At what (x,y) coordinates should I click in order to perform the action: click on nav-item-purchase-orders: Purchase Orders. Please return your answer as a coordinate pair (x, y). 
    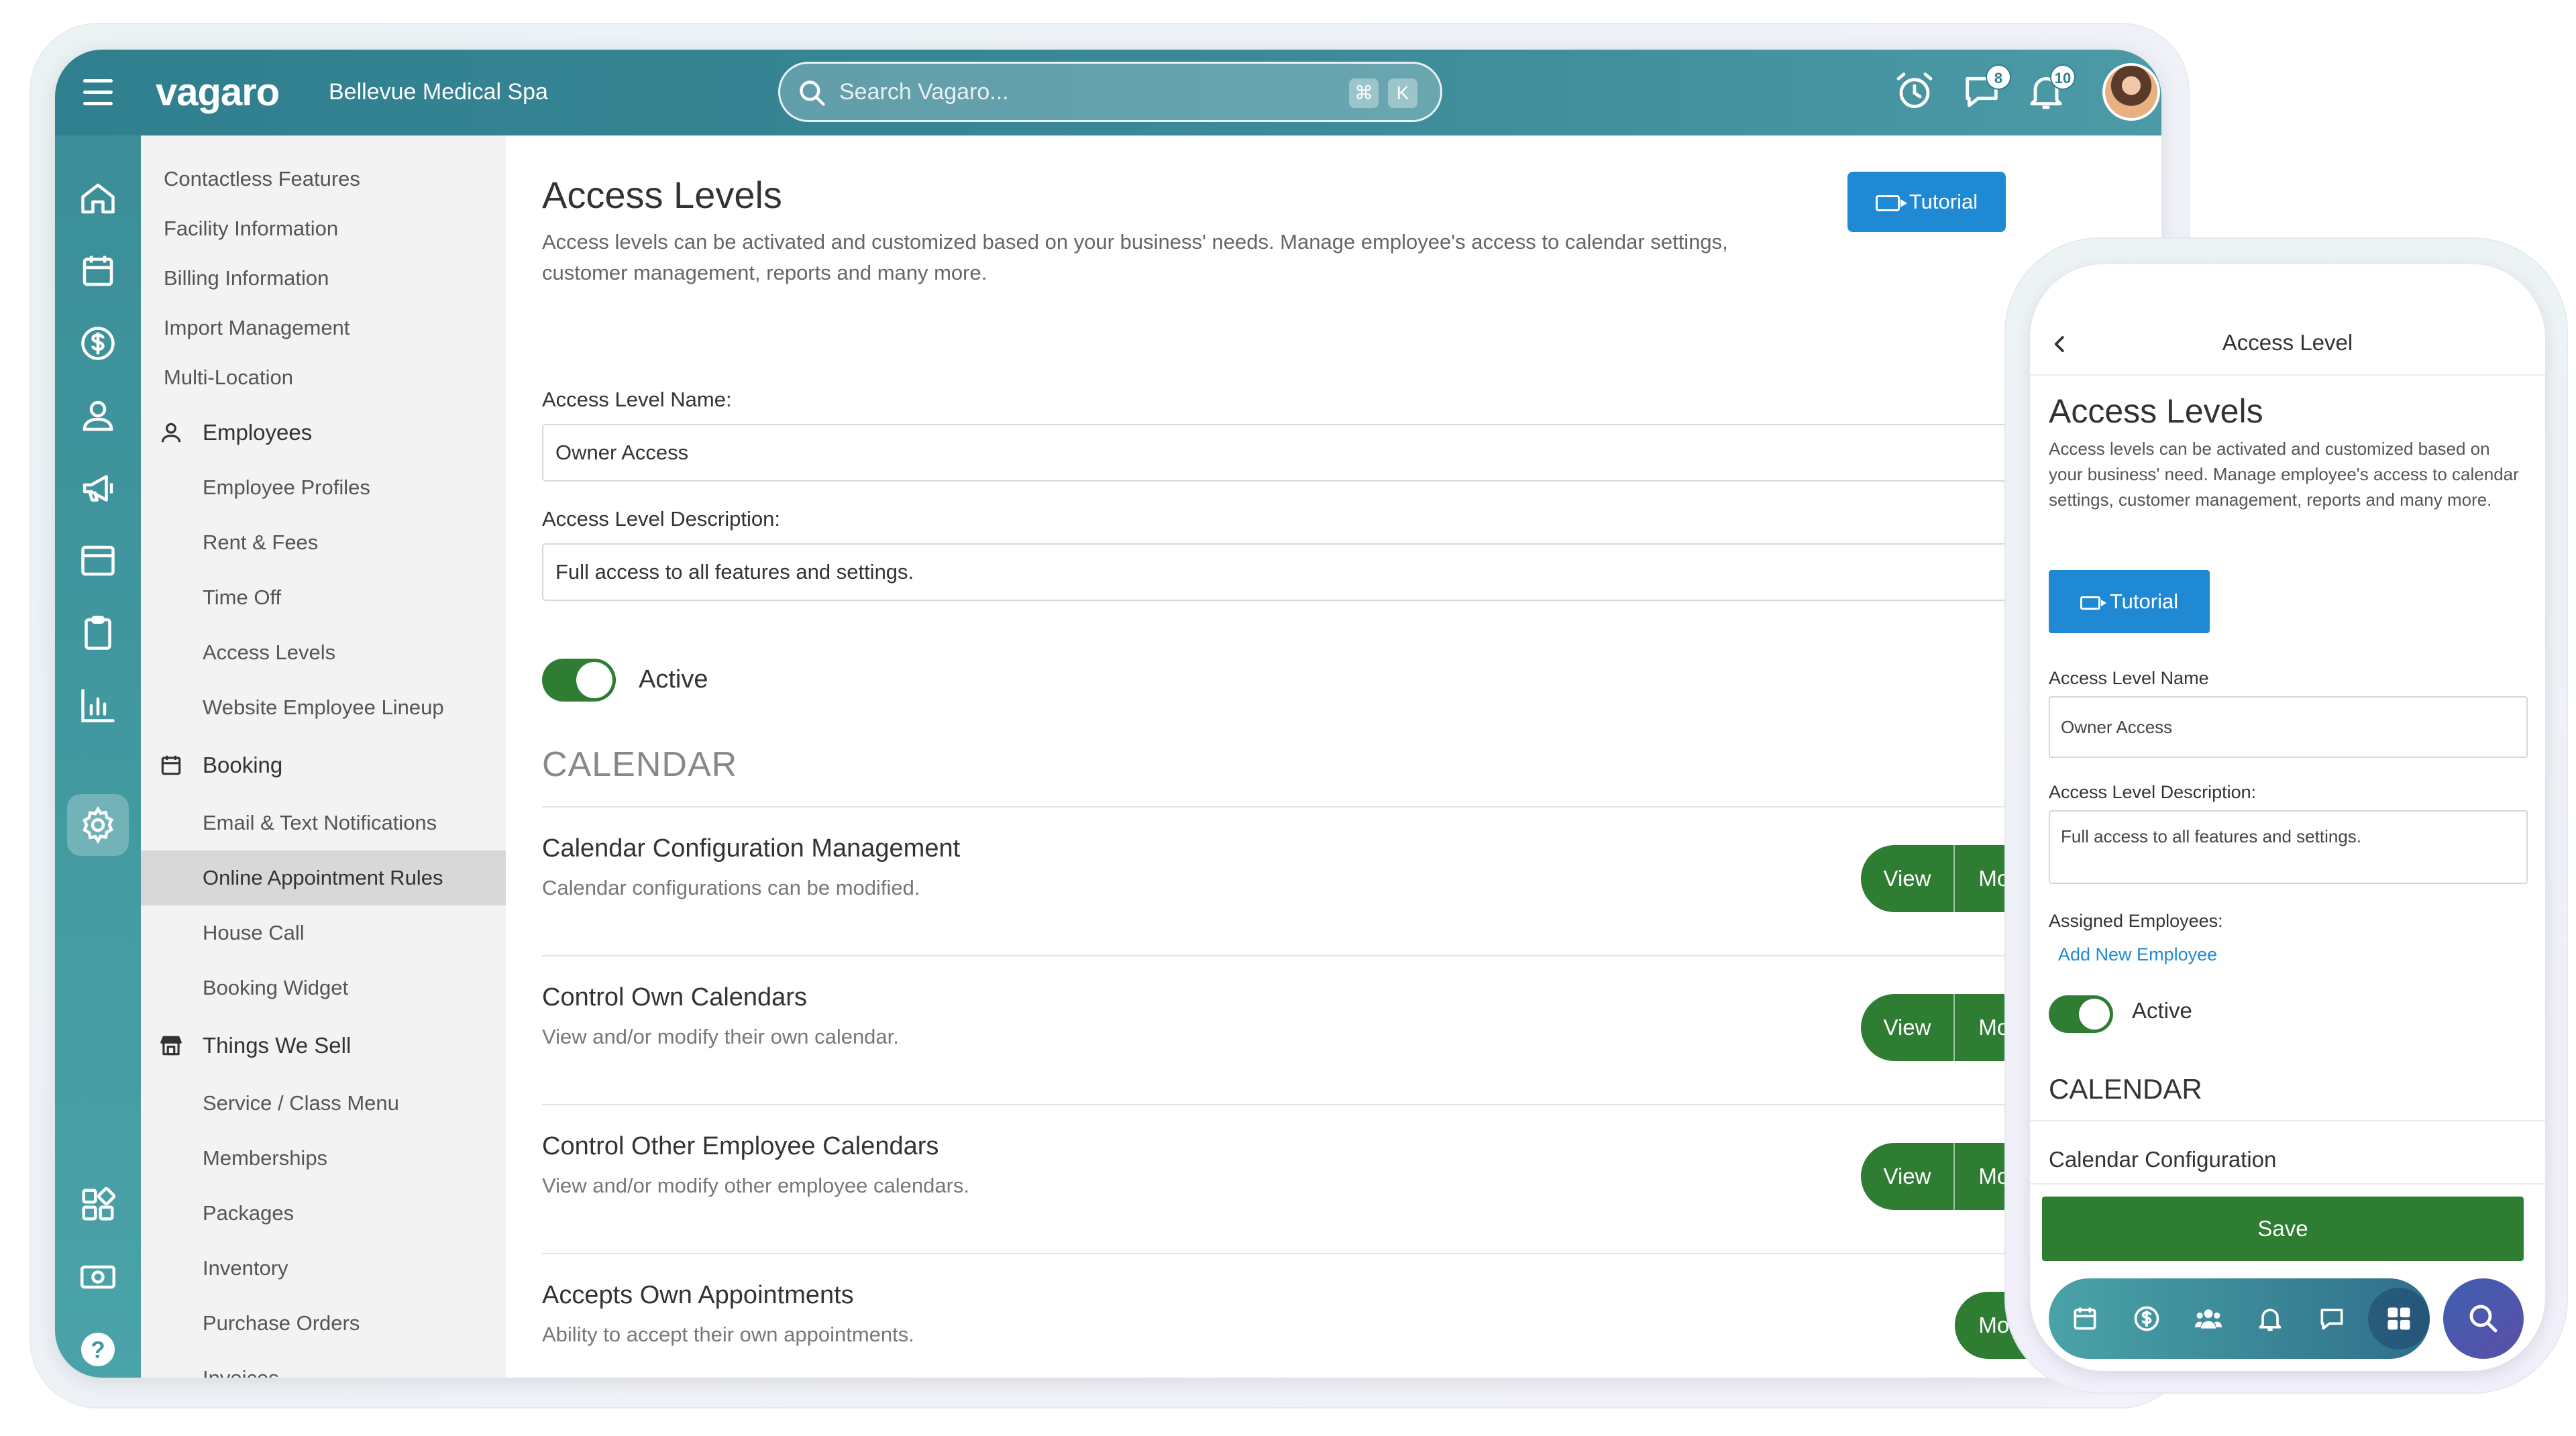
    Looking at the image, I should click on (323, 1323).